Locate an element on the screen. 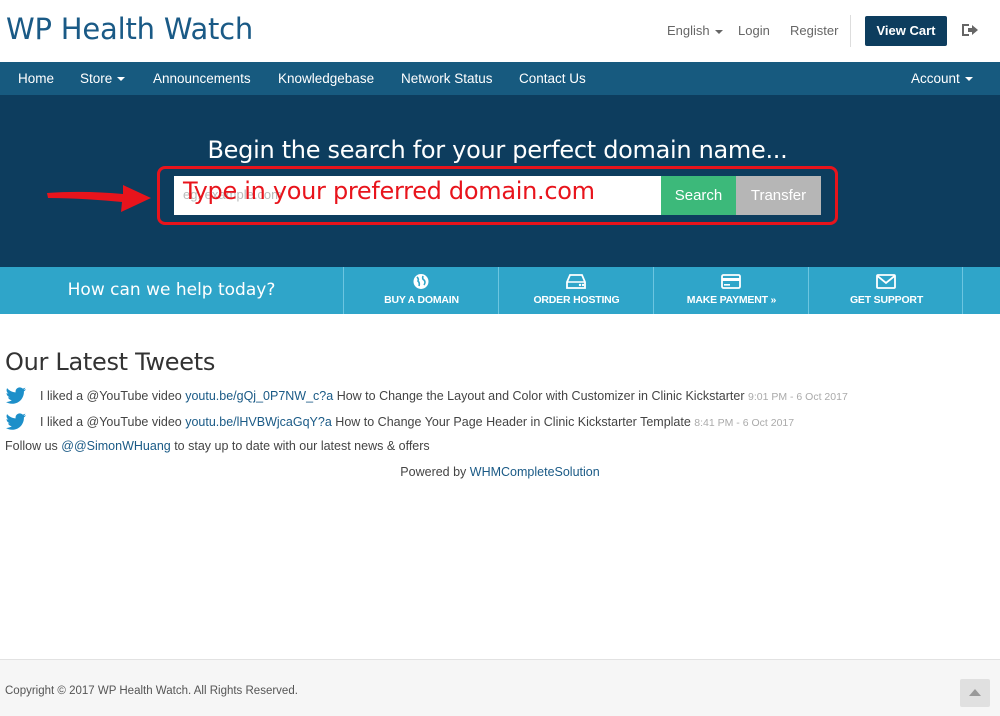 This screenshot has height=716, width=1000. transfer-button: Transfer is located at coordinates (778, 195).